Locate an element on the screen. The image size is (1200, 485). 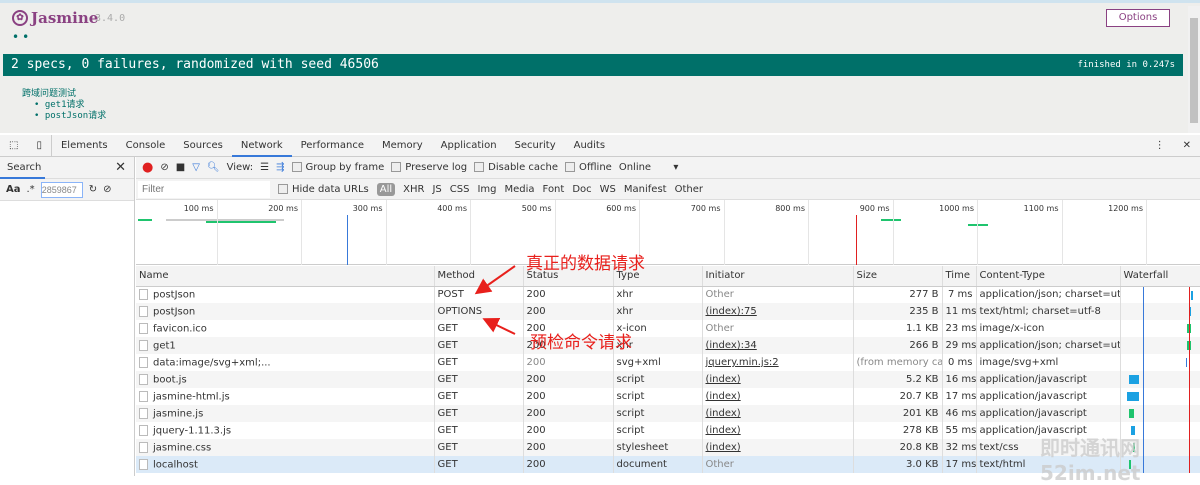
annotation-preflight: 预检命令请求 is located at coordinates (581, 343).